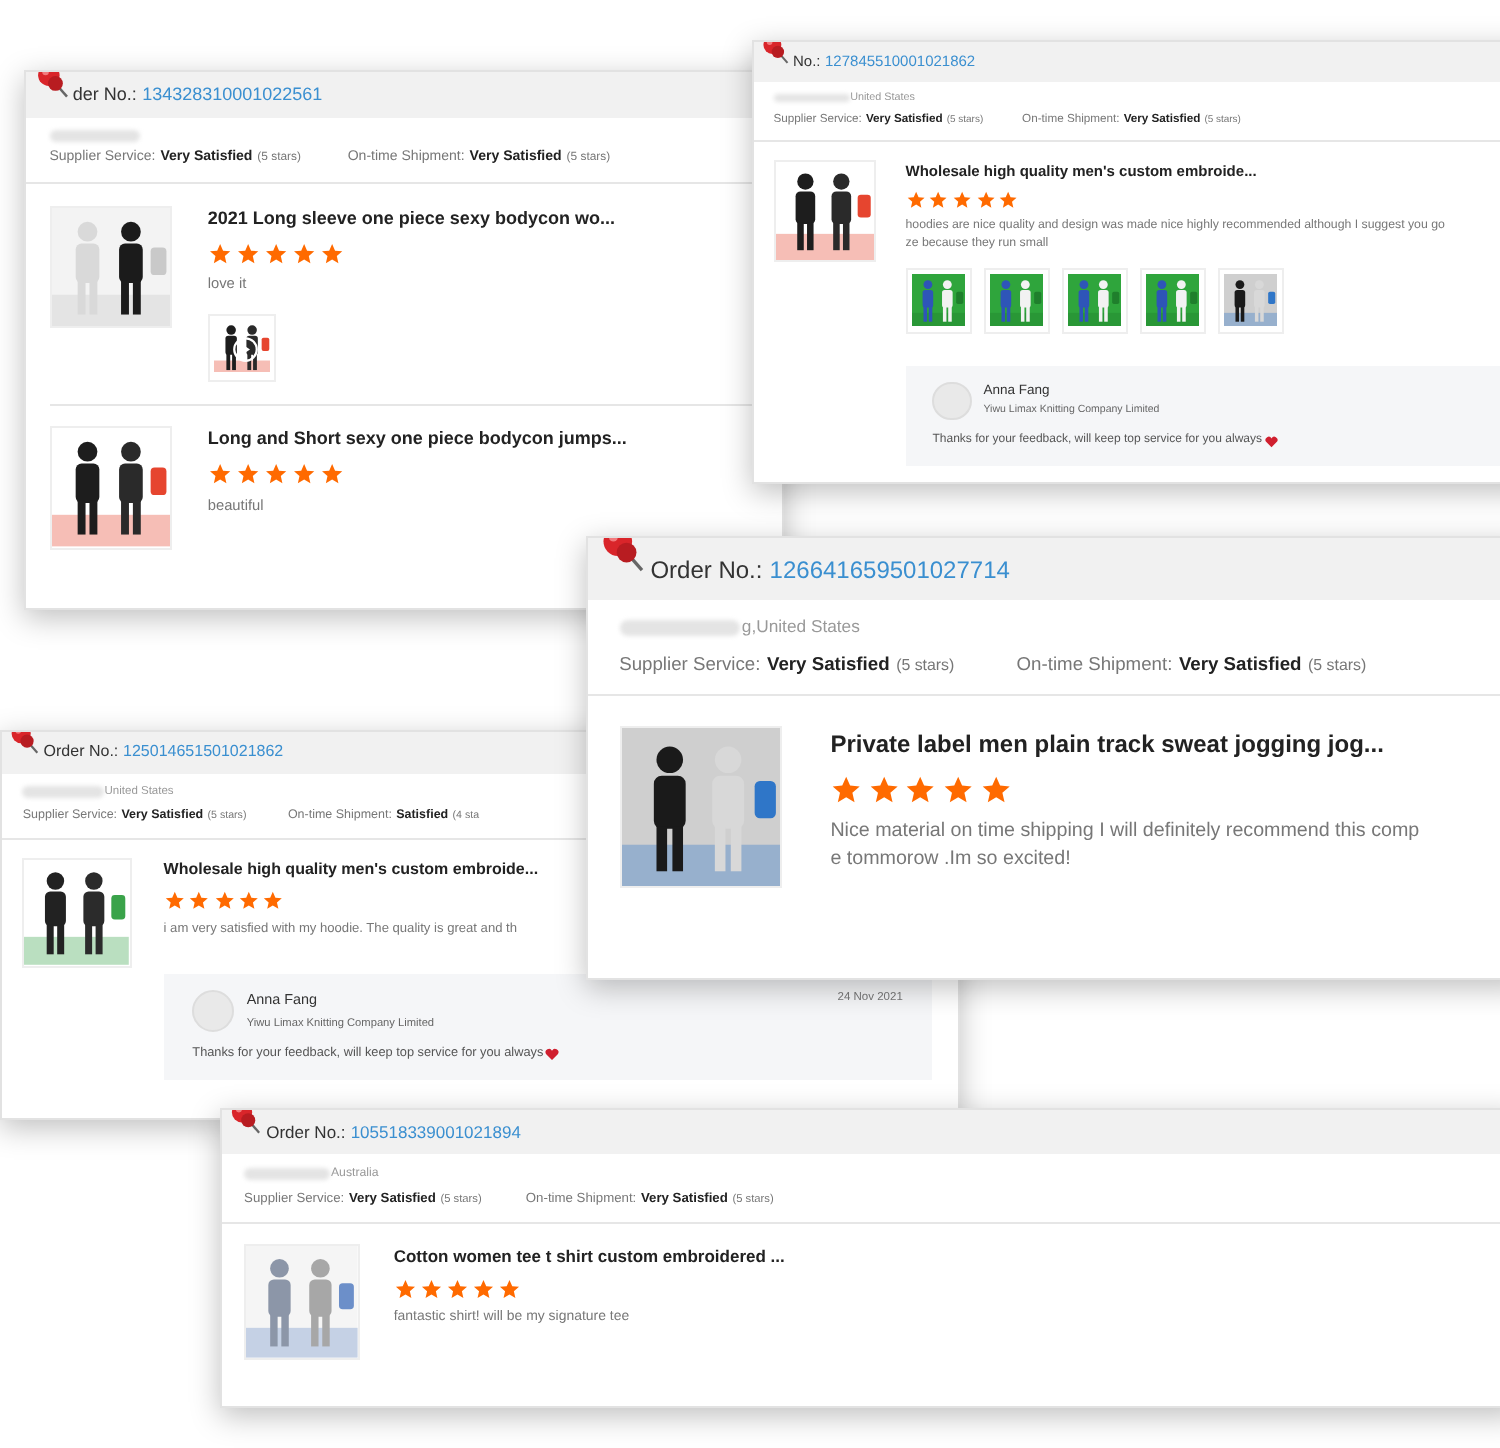 The image size is (1500, 1448). I want to click on play-icon, so click(245, 349).